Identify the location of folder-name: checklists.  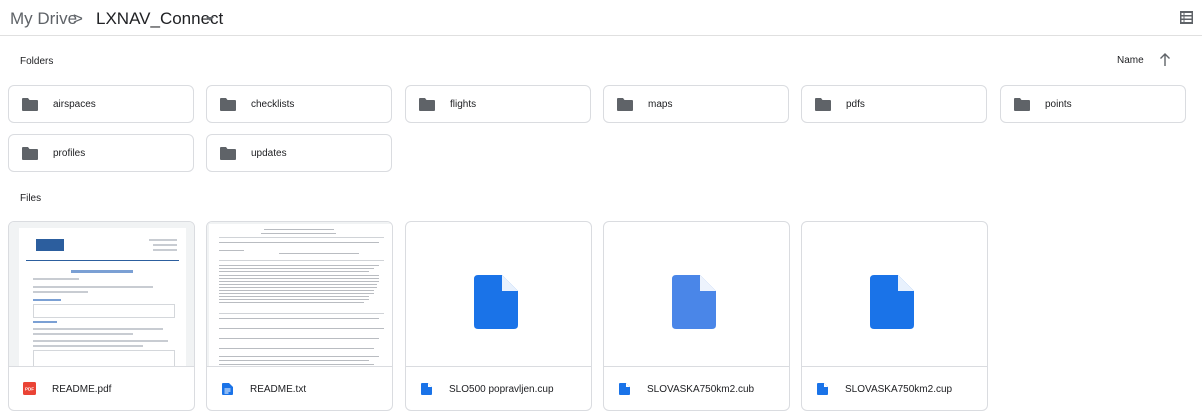
(273, 104).